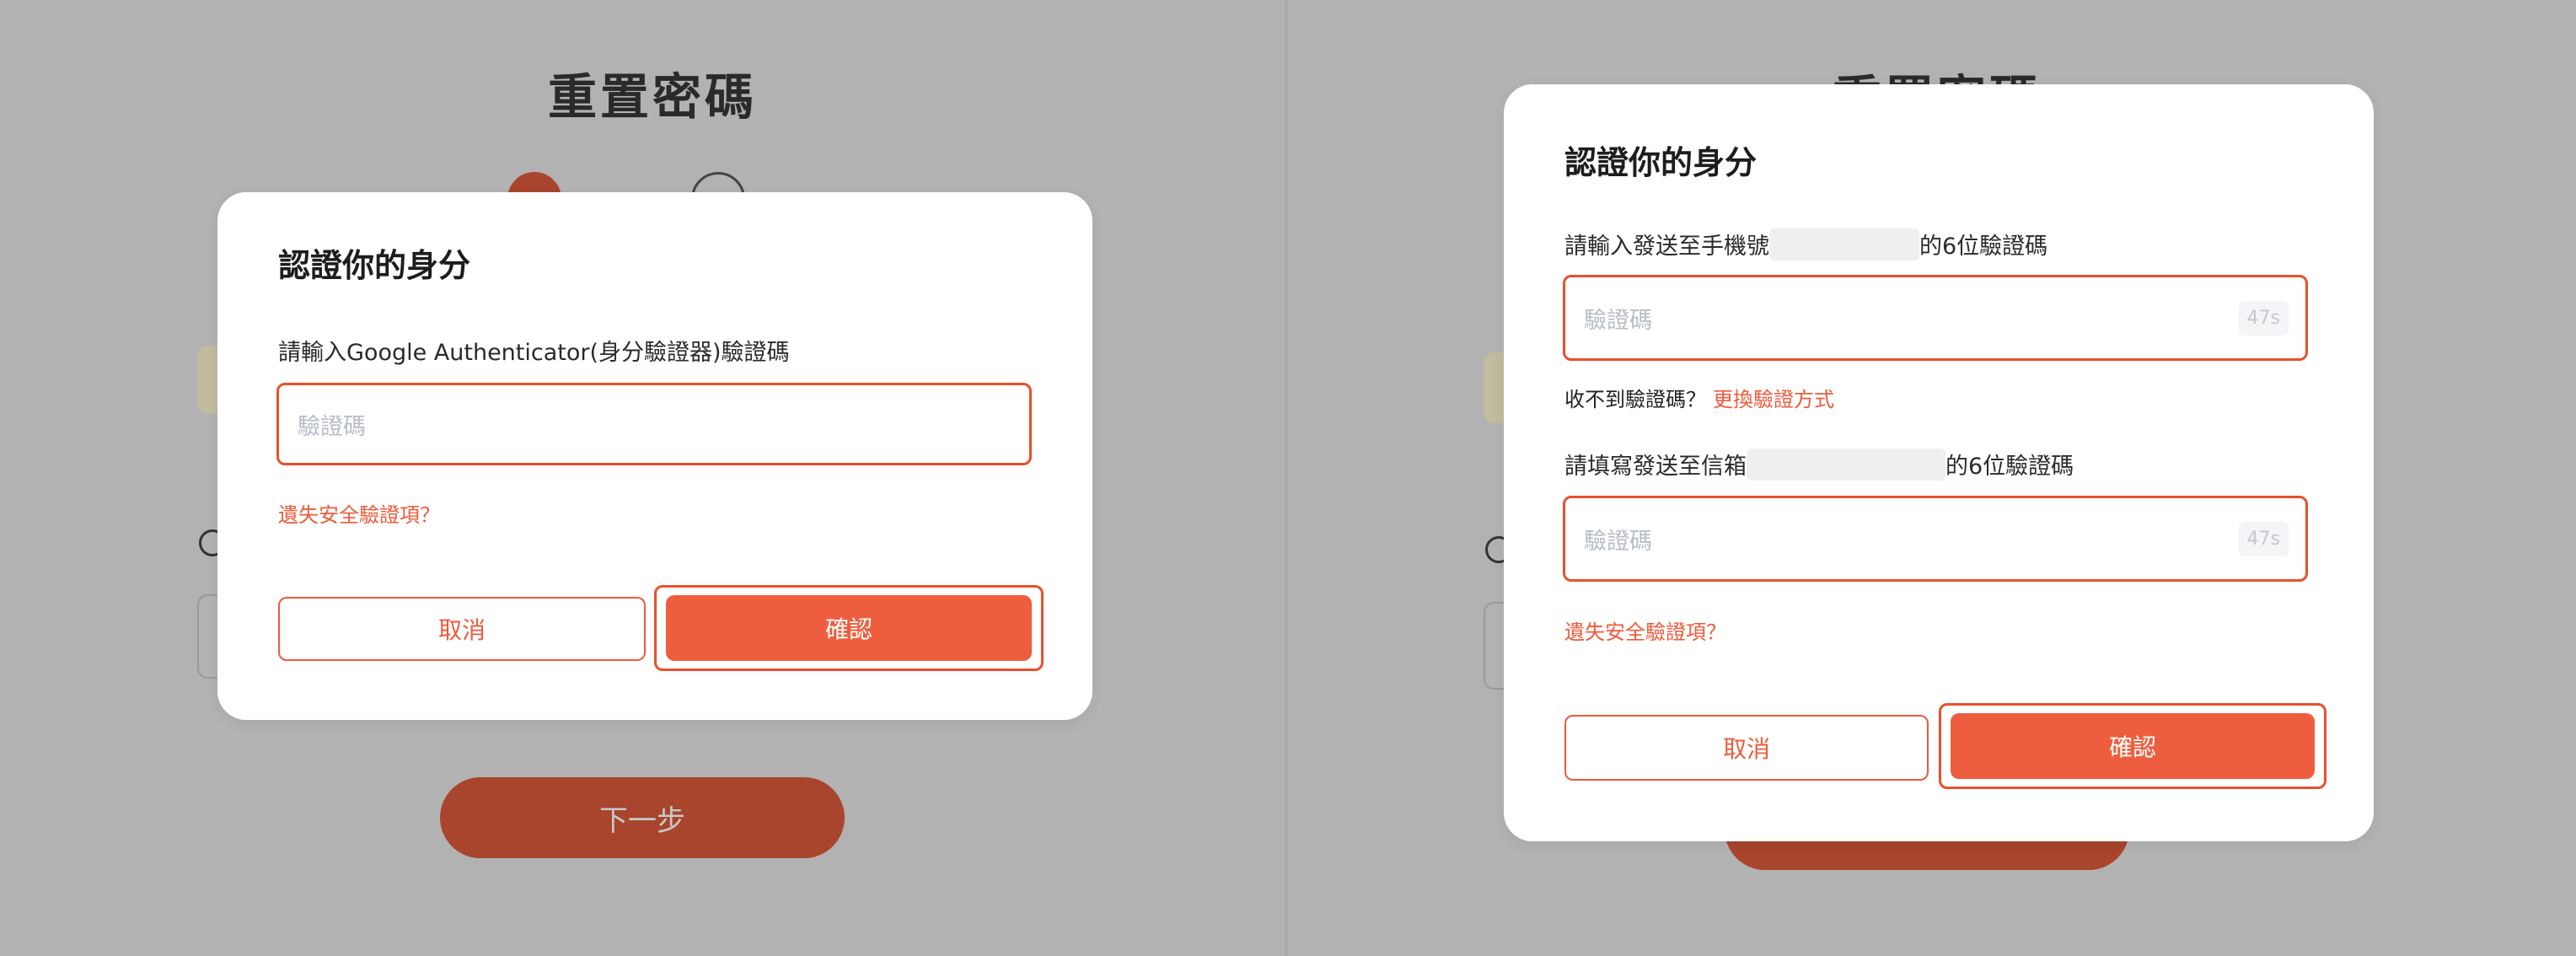  I want to click on email-countdown-badge: 47s, so click(2263, 538).